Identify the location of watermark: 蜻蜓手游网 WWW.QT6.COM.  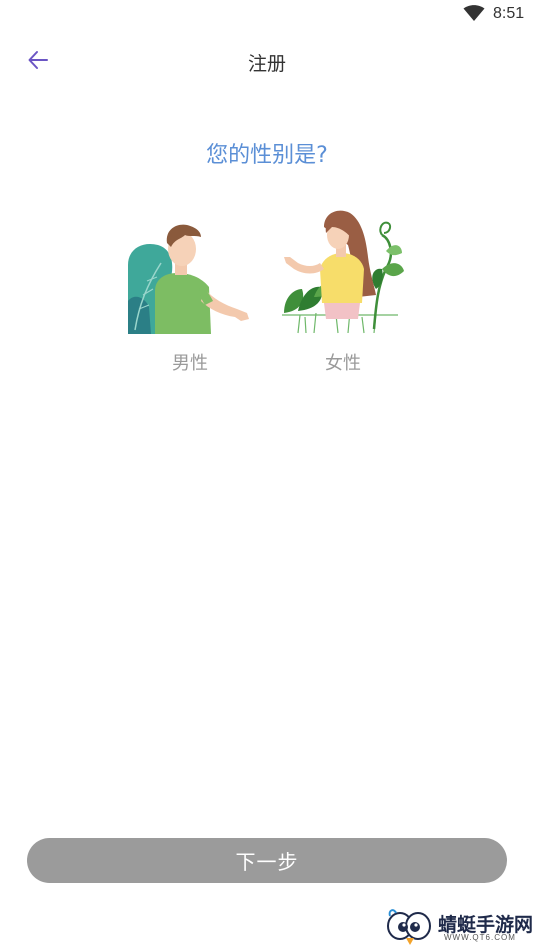
(459, 926).